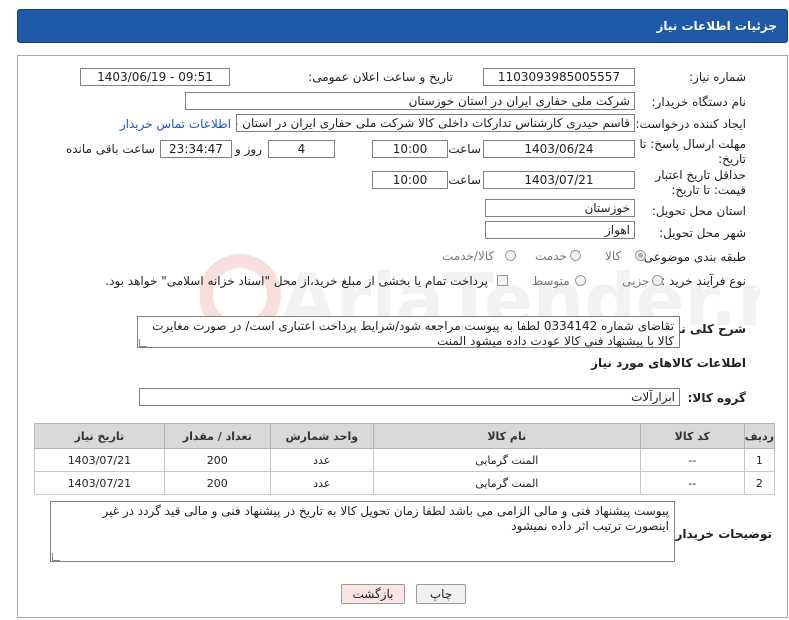  What do you see at coordinates (373, 594) in the screenshot?
I see `back-button: بازگشت` at bounding box center [373, 594].